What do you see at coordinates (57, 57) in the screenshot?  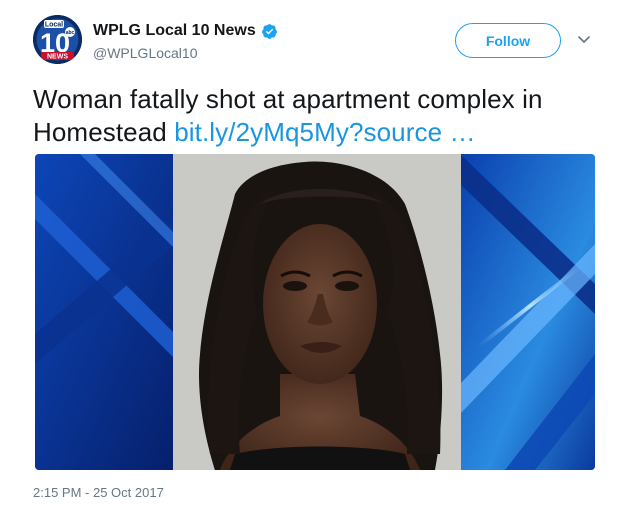 I see `avatar-news-text: NEWS` at bounding box center [57, 57].